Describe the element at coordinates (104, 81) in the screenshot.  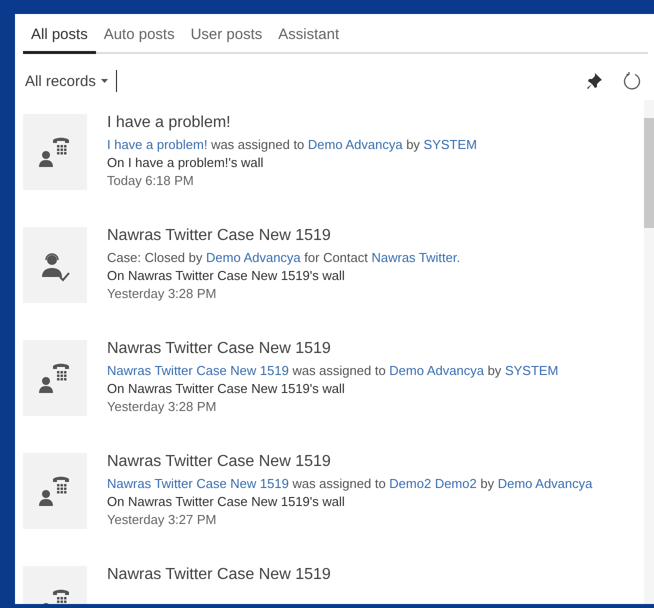
I see `caret-icon` at that location.